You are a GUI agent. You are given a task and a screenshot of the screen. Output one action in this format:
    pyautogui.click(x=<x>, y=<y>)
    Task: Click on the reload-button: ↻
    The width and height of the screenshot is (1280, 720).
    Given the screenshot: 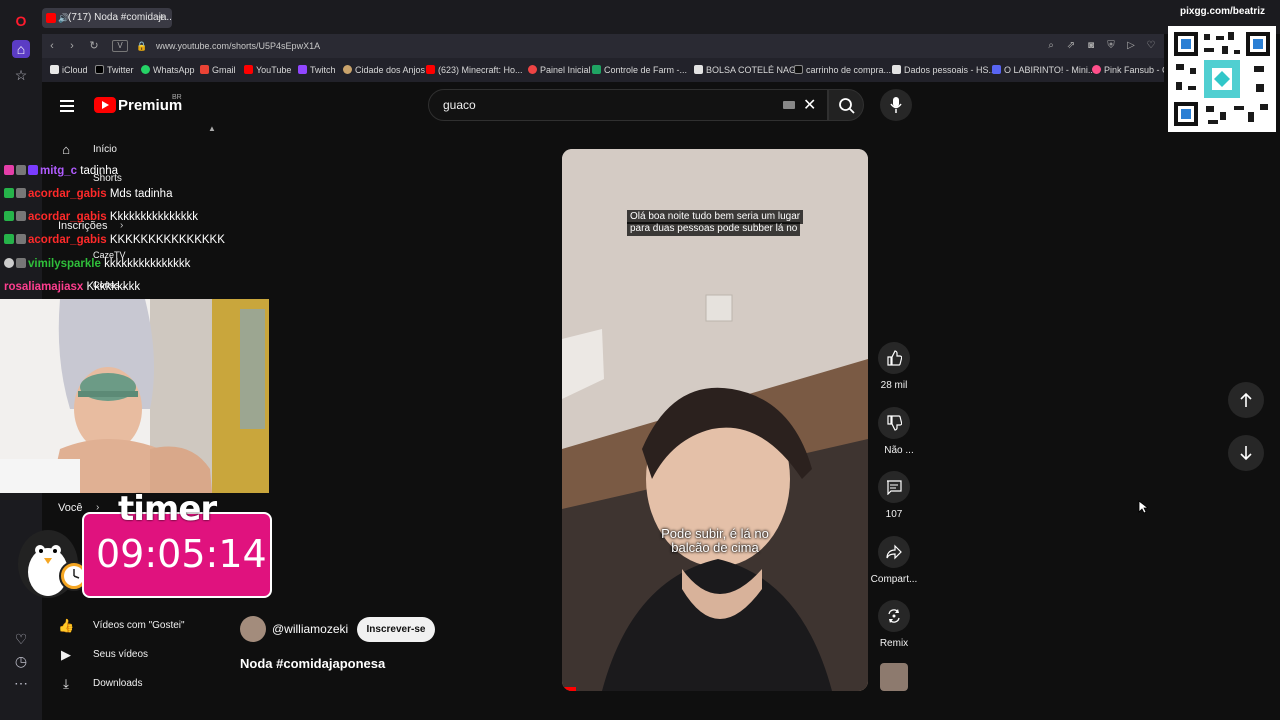 What is the action you would take?
    pyautogui.click(x=94, y=46)
    